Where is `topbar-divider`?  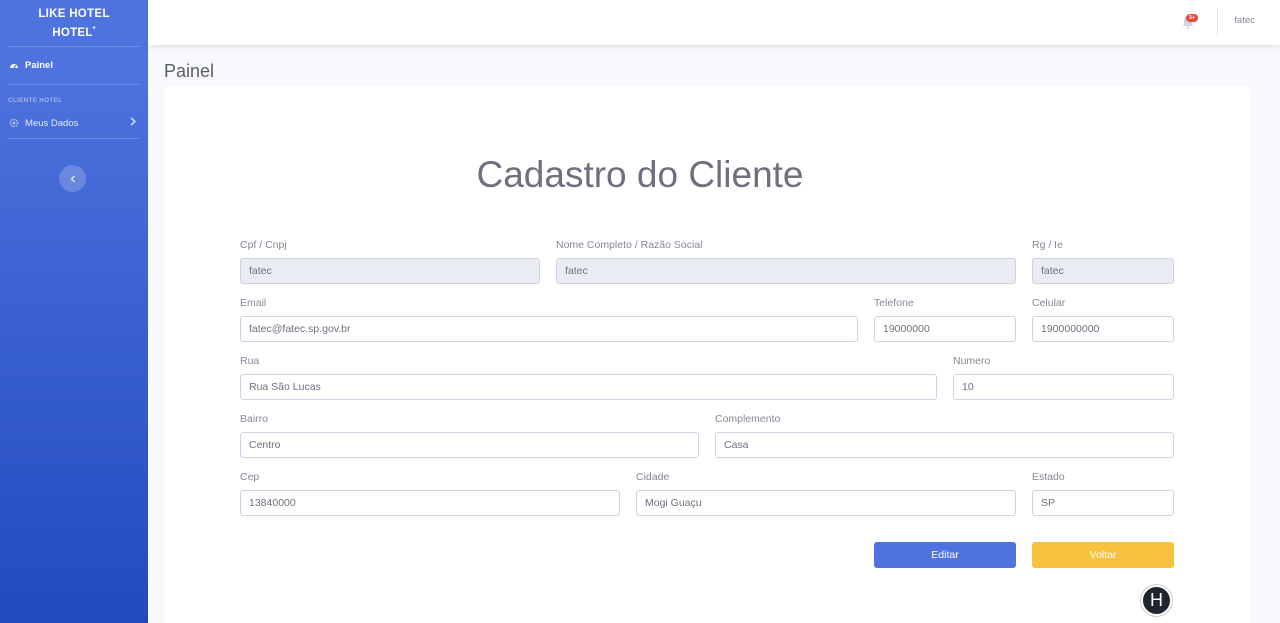 topbar-divider is located at coordinates (1217, 22).